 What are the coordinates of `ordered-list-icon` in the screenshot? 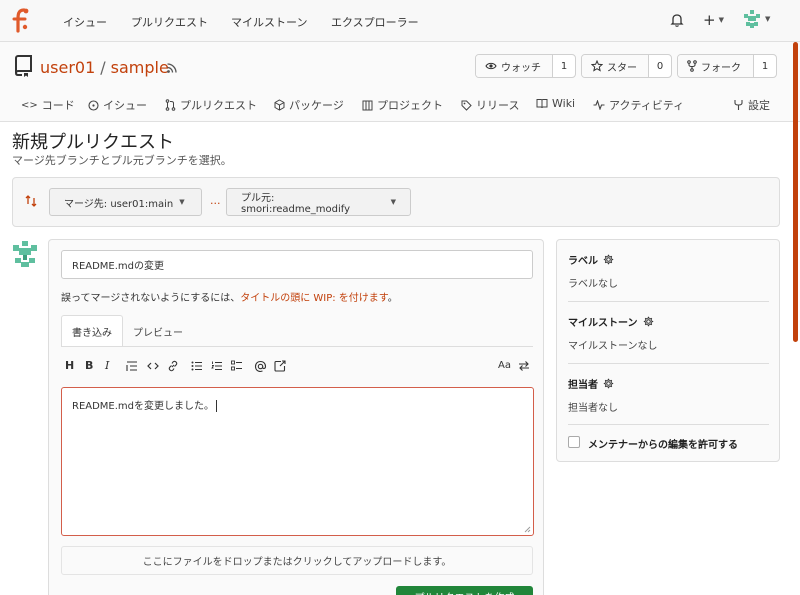 It's located at (217, 366).